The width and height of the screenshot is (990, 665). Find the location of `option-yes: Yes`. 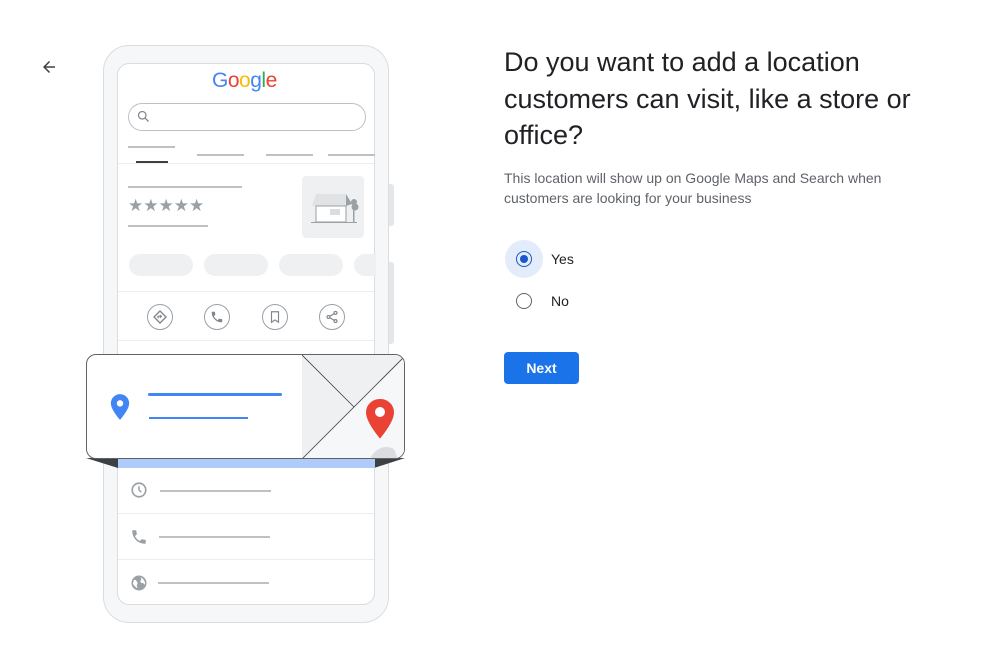

option-yes: Yes is located at coordinates (539, 259).